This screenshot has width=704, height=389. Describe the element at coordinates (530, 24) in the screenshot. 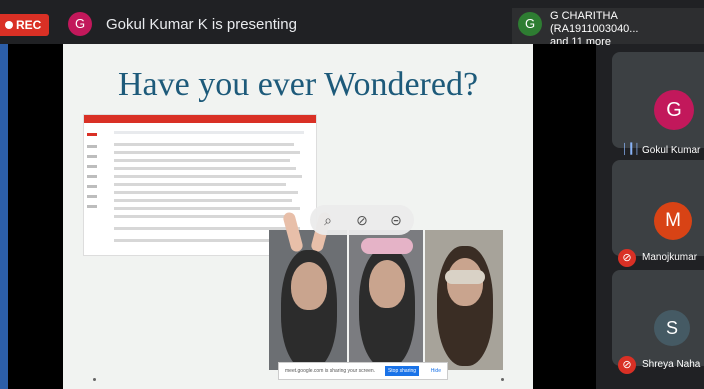

I see `pinned-avatar: G` at that location.